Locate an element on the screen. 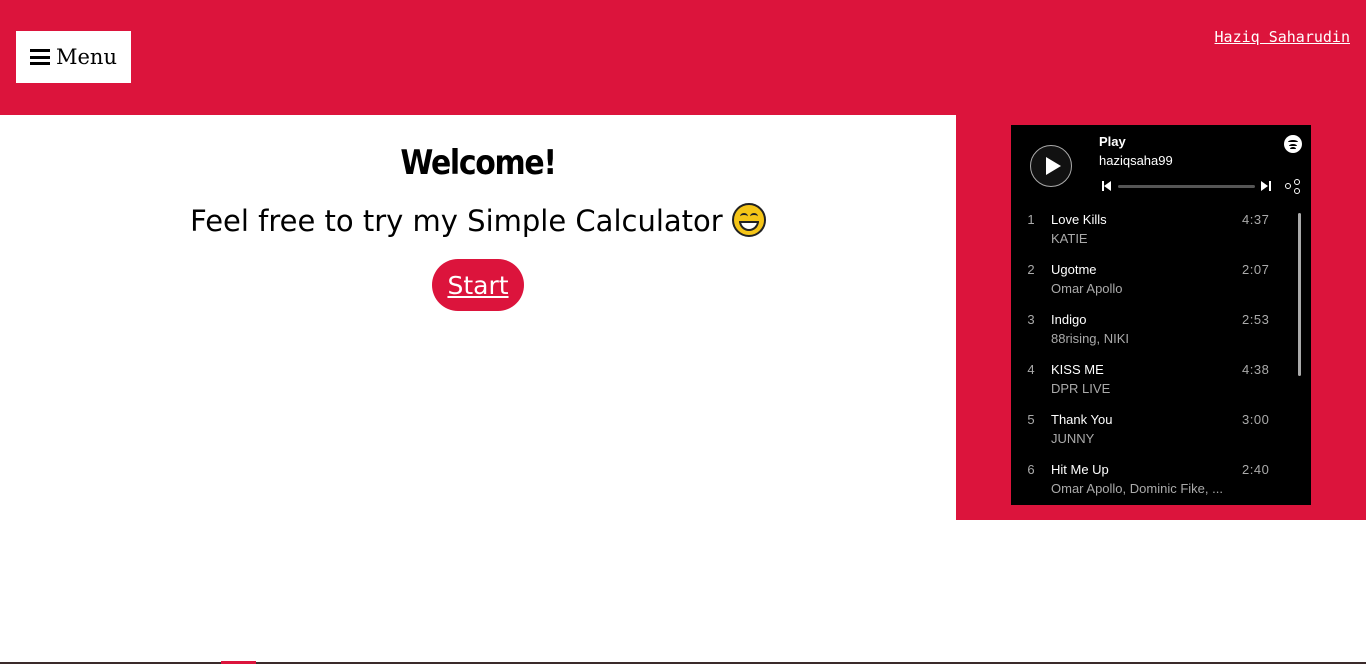  track-row: 3 Indigo 88rising, NIKI 2:53 is located at coordinates (1161, 334).